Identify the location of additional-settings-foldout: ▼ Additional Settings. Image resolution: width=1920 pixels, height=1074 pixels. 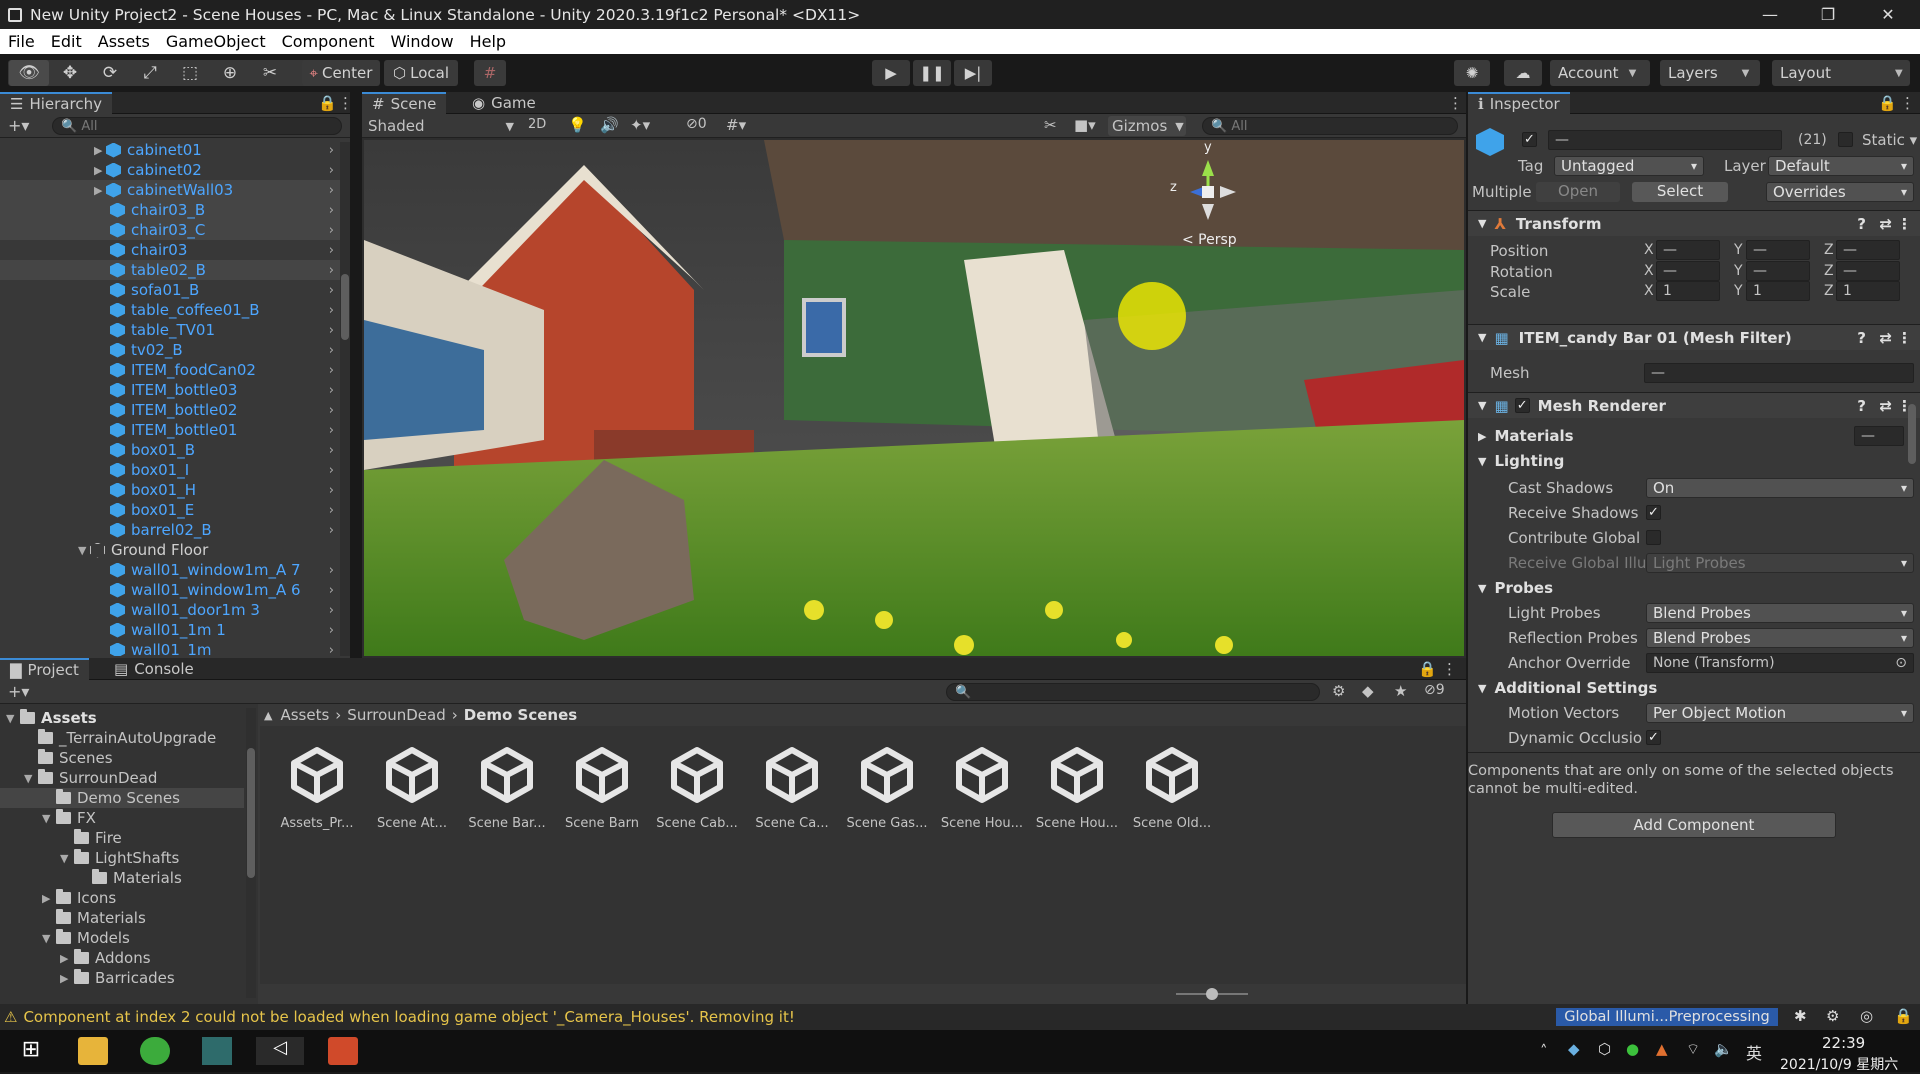
(1567, 688).